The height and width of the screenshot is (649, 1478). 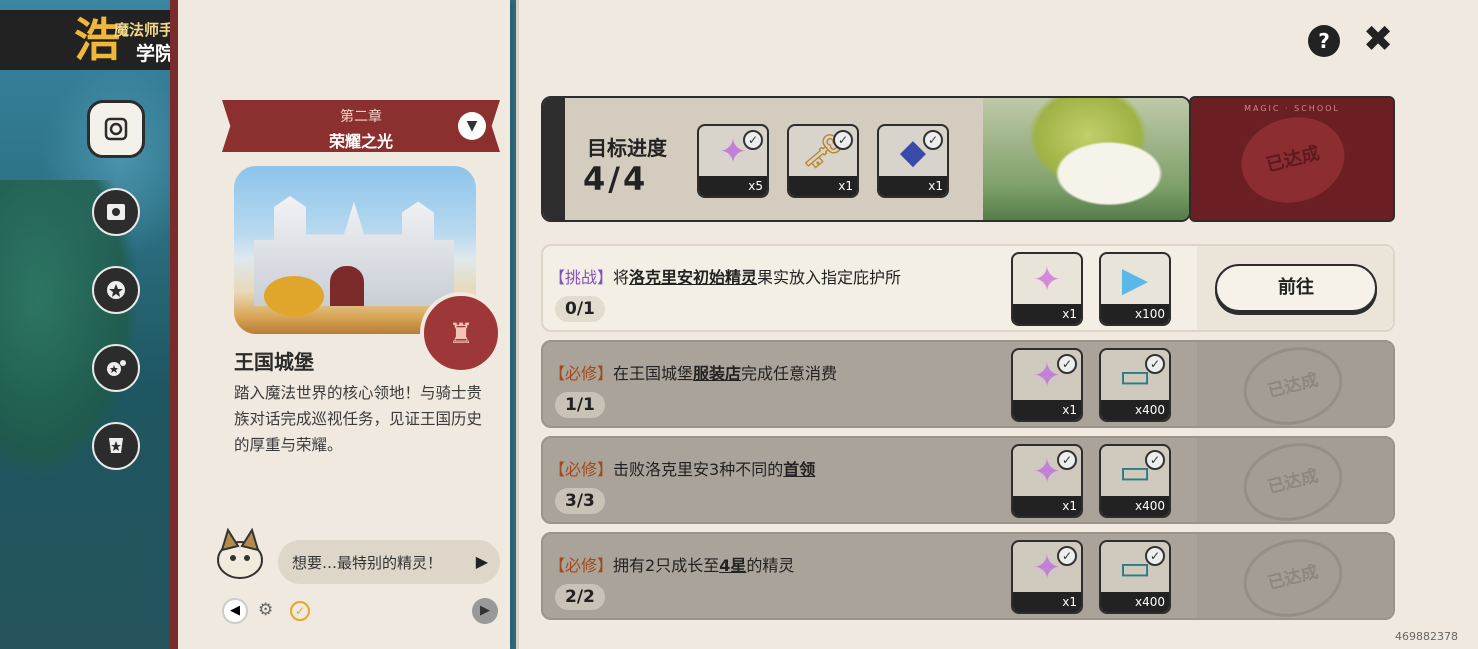 What do you see at coordinates (116, 446) in the screenshot?
I see `sidebar-item-achievements` at bounding box center [116, 446].